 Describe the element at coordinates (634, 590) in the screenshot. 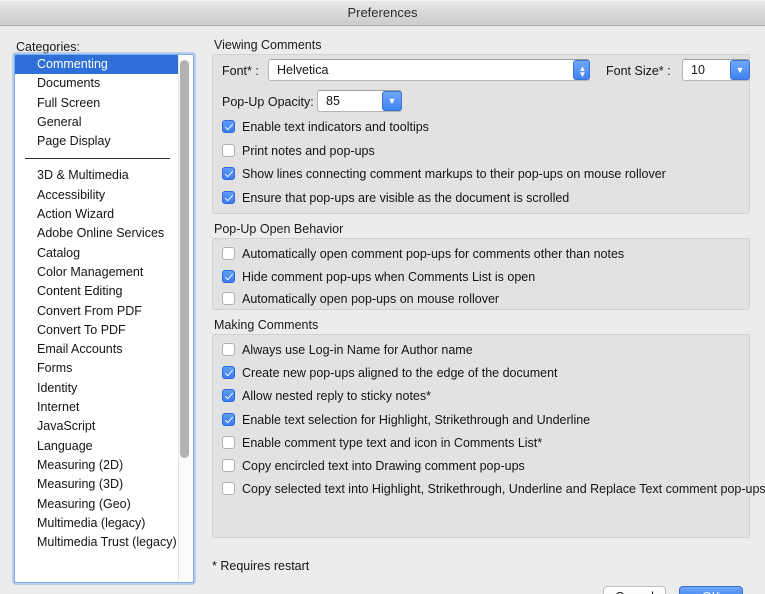

I see `cancel-button: Cancel` at that location.